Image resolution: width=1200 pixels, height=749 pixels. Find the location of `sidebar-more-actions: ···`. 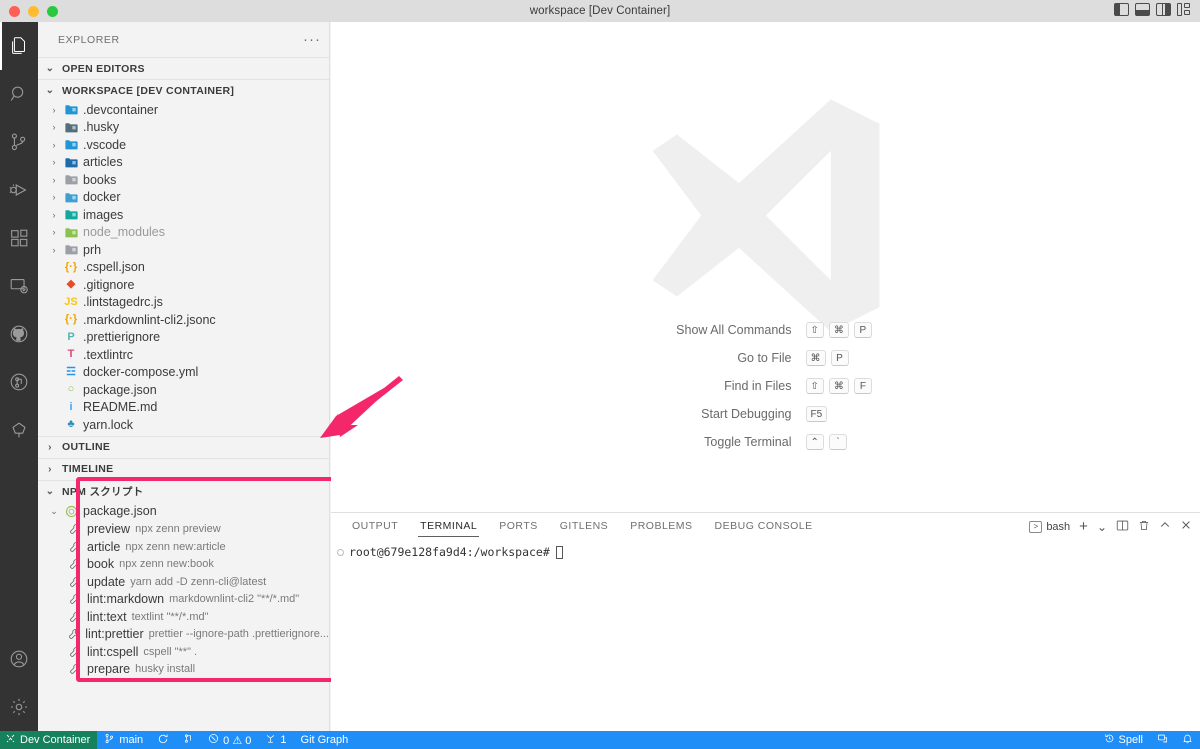

sidebar-more-actions: ··· is located at coordinates (312, 39).